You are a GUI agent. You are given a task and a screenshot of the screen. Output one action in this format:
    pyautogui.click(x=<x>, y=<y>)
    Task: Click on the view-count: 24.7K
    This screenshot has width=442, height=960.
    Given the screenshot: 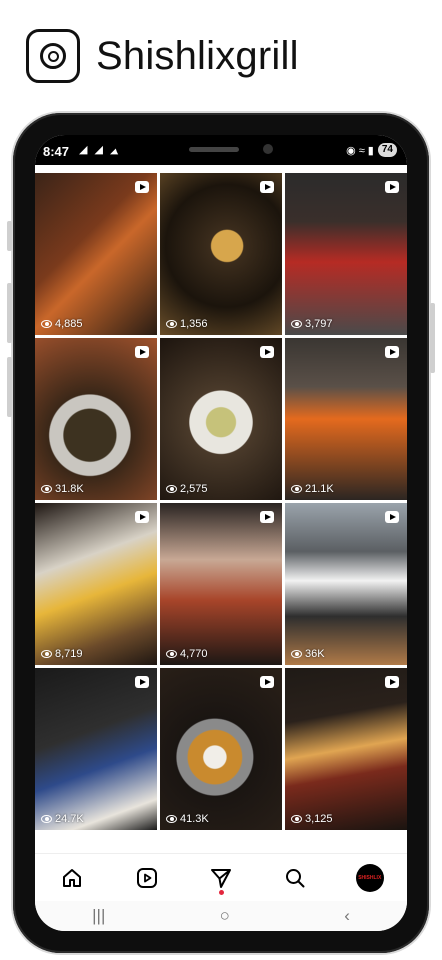 What is the action you would take?
    pyautogui.click(x=62, y=819)
    